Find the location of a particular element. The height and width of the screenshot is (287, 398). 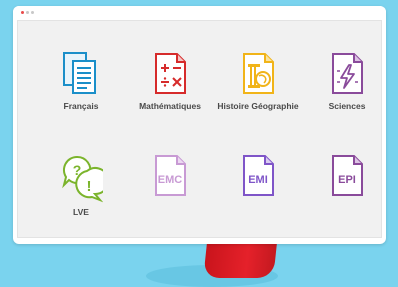

epi-document-icon: EPI is located at coordinates (347, 175).